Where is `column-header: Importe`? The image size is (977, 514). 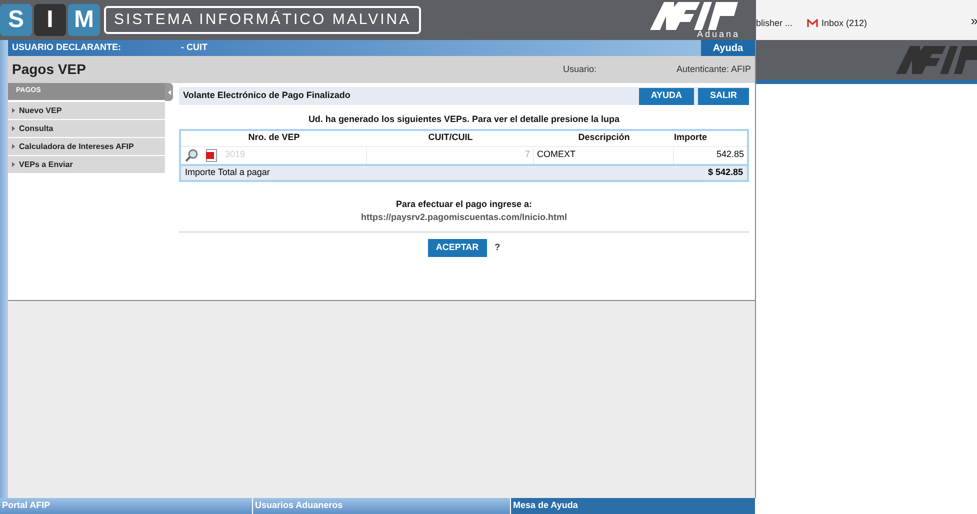
column-header: Importe is located at coordinates (691, 137).